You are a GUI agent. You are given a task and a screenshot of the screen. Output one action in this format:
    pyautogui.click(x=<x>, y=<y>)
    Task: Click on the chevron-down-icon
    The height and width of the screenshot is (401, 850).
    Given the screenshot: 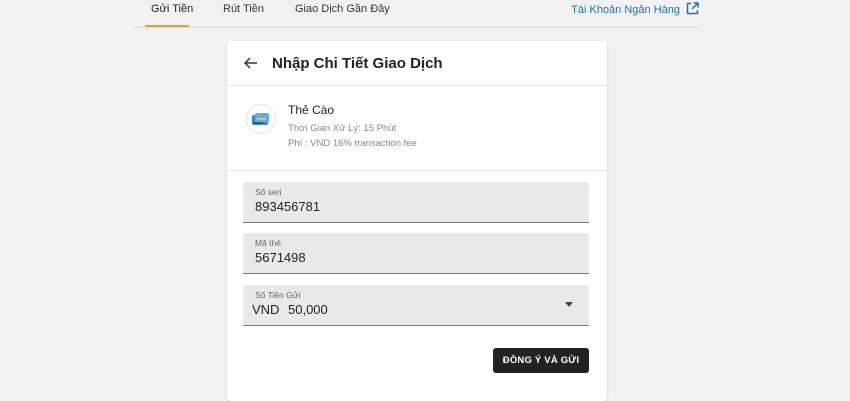 What is the action you would take?
    pyautogui.click(x=569, y=304)
    